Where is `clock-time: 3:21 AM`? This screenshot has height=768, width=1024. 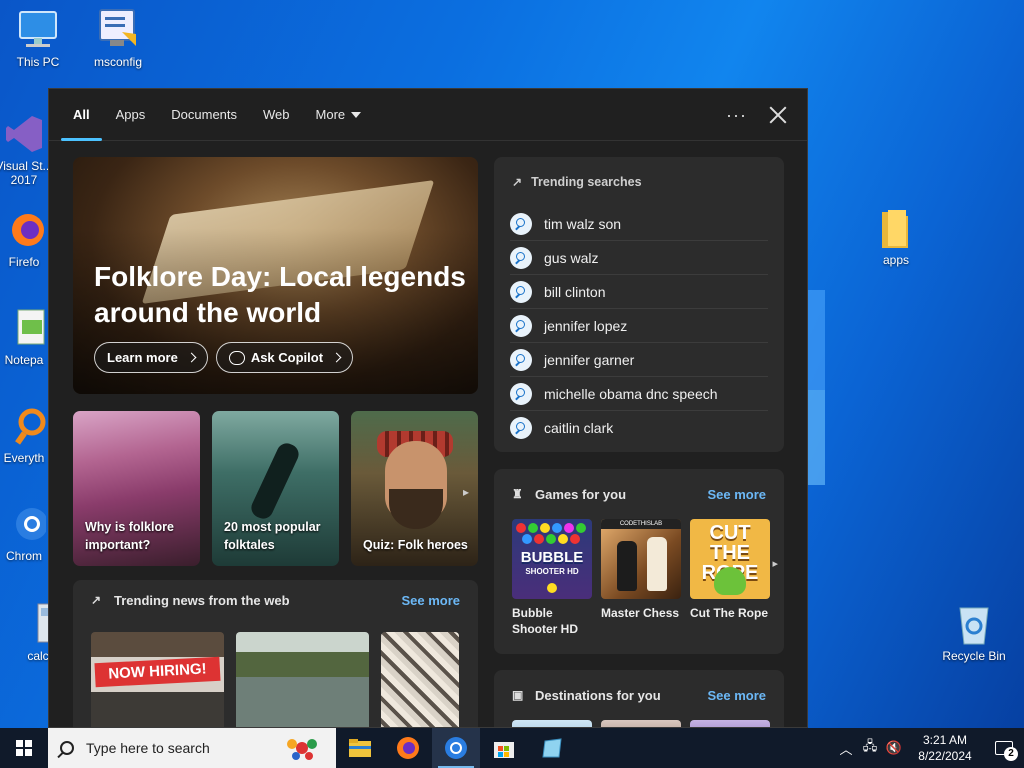 clock-time: 3:21 AM is located at coordinates (945, 740).